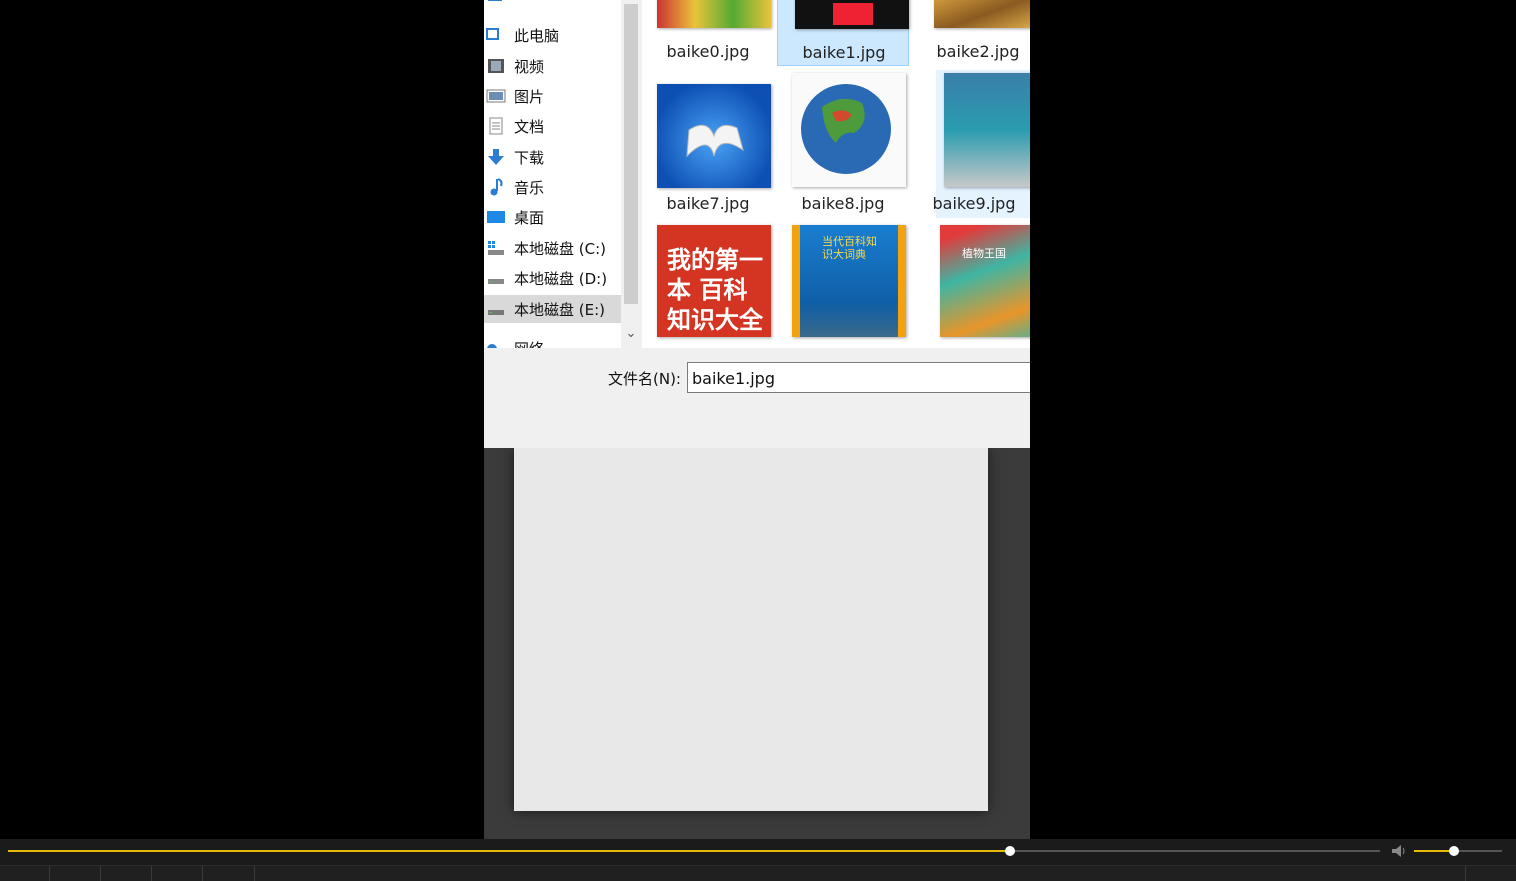  What do you see at coordinates (858, 377) in the screenshot?
I see `filename-input: baike1.jpg` at bounding box center [858, 377].